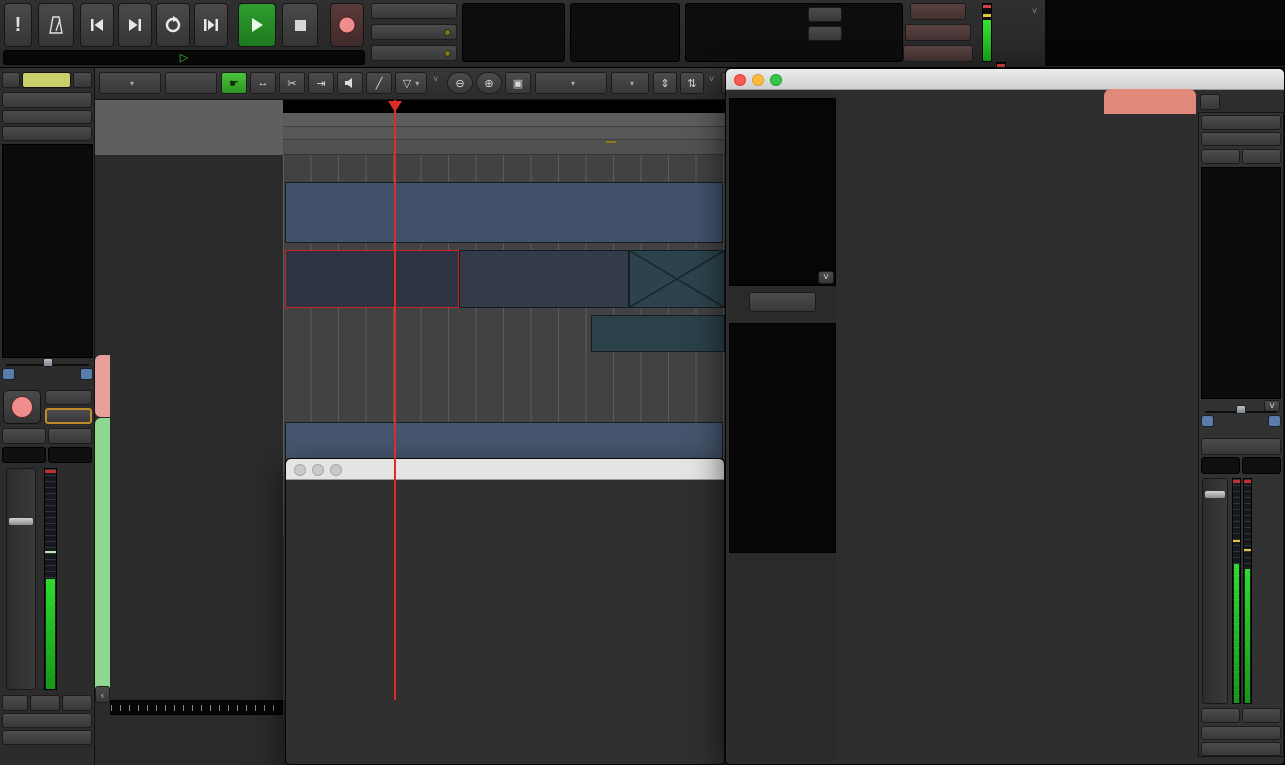 Image resolution: width=1285 pixels, height=765 pixels. What do you see at coordinates (505, 120) in the screenshot?
I see `loop-punch-ruler` at bounding box center [505, 120].